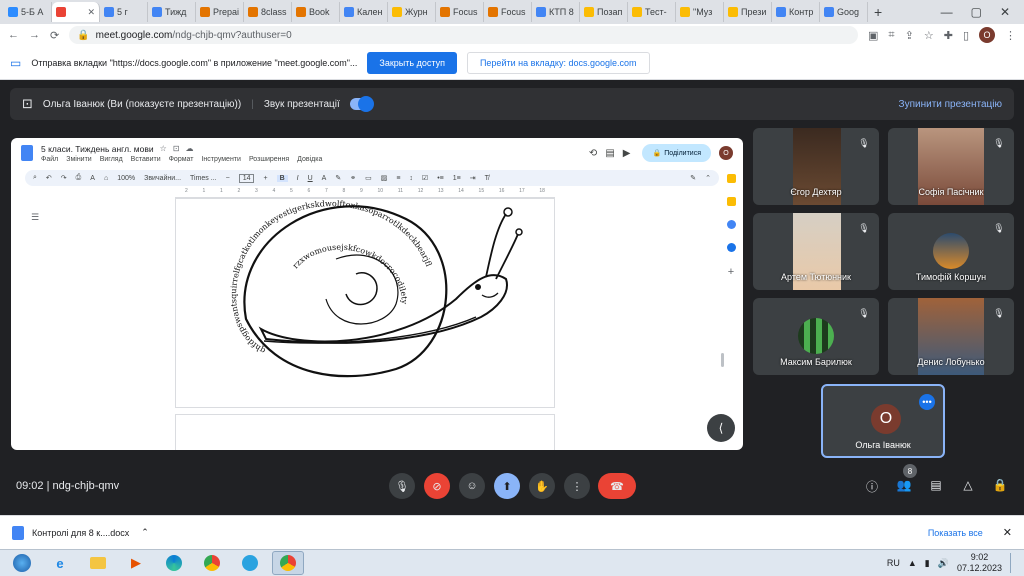 This screenshot has width=1024, height=576. I want to click on translate-icon: ⌗, so click(891, 35).